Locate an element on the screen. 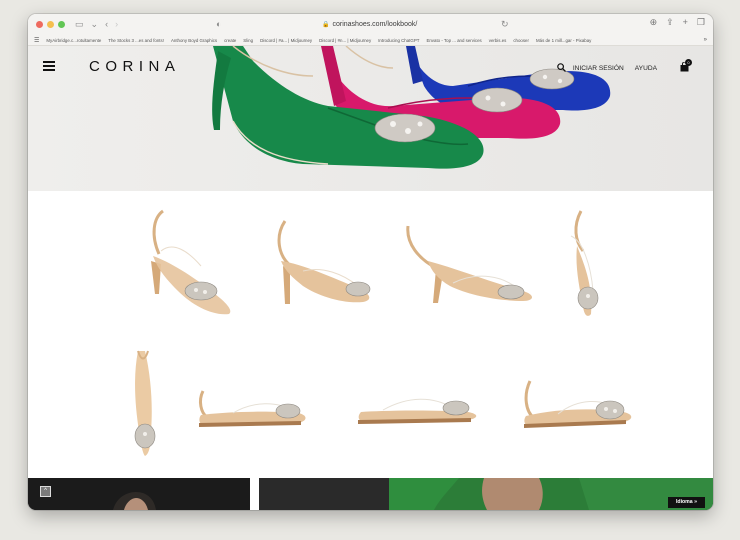 This screenshot has height=540, width=740. bookmark-item: chooser is located at coordinates (521, 40).